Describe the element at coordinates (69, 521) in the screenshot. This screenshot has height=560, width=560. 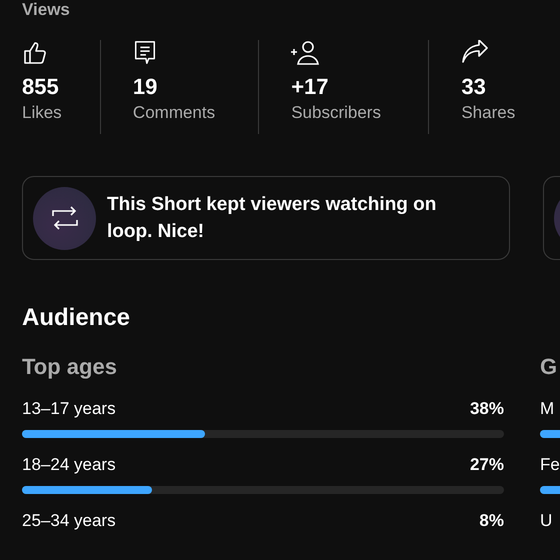
I see `age-label: 25–34 years` at that location.